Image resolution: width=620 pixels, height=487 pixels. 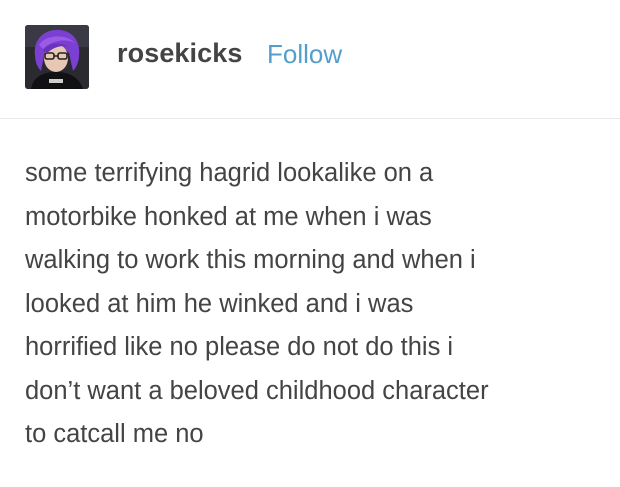 I want to click on follow-button: Follow, so click(x=304, y=54).